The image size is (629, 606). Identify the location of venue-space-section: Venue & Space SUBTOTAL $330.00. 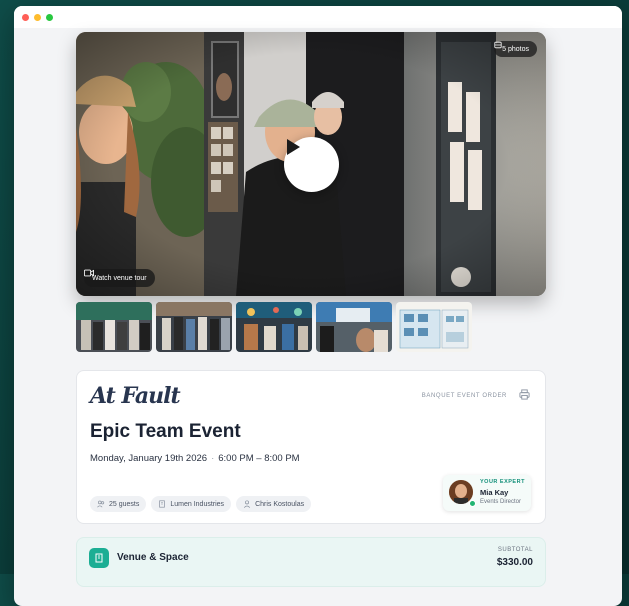
(311, 562).